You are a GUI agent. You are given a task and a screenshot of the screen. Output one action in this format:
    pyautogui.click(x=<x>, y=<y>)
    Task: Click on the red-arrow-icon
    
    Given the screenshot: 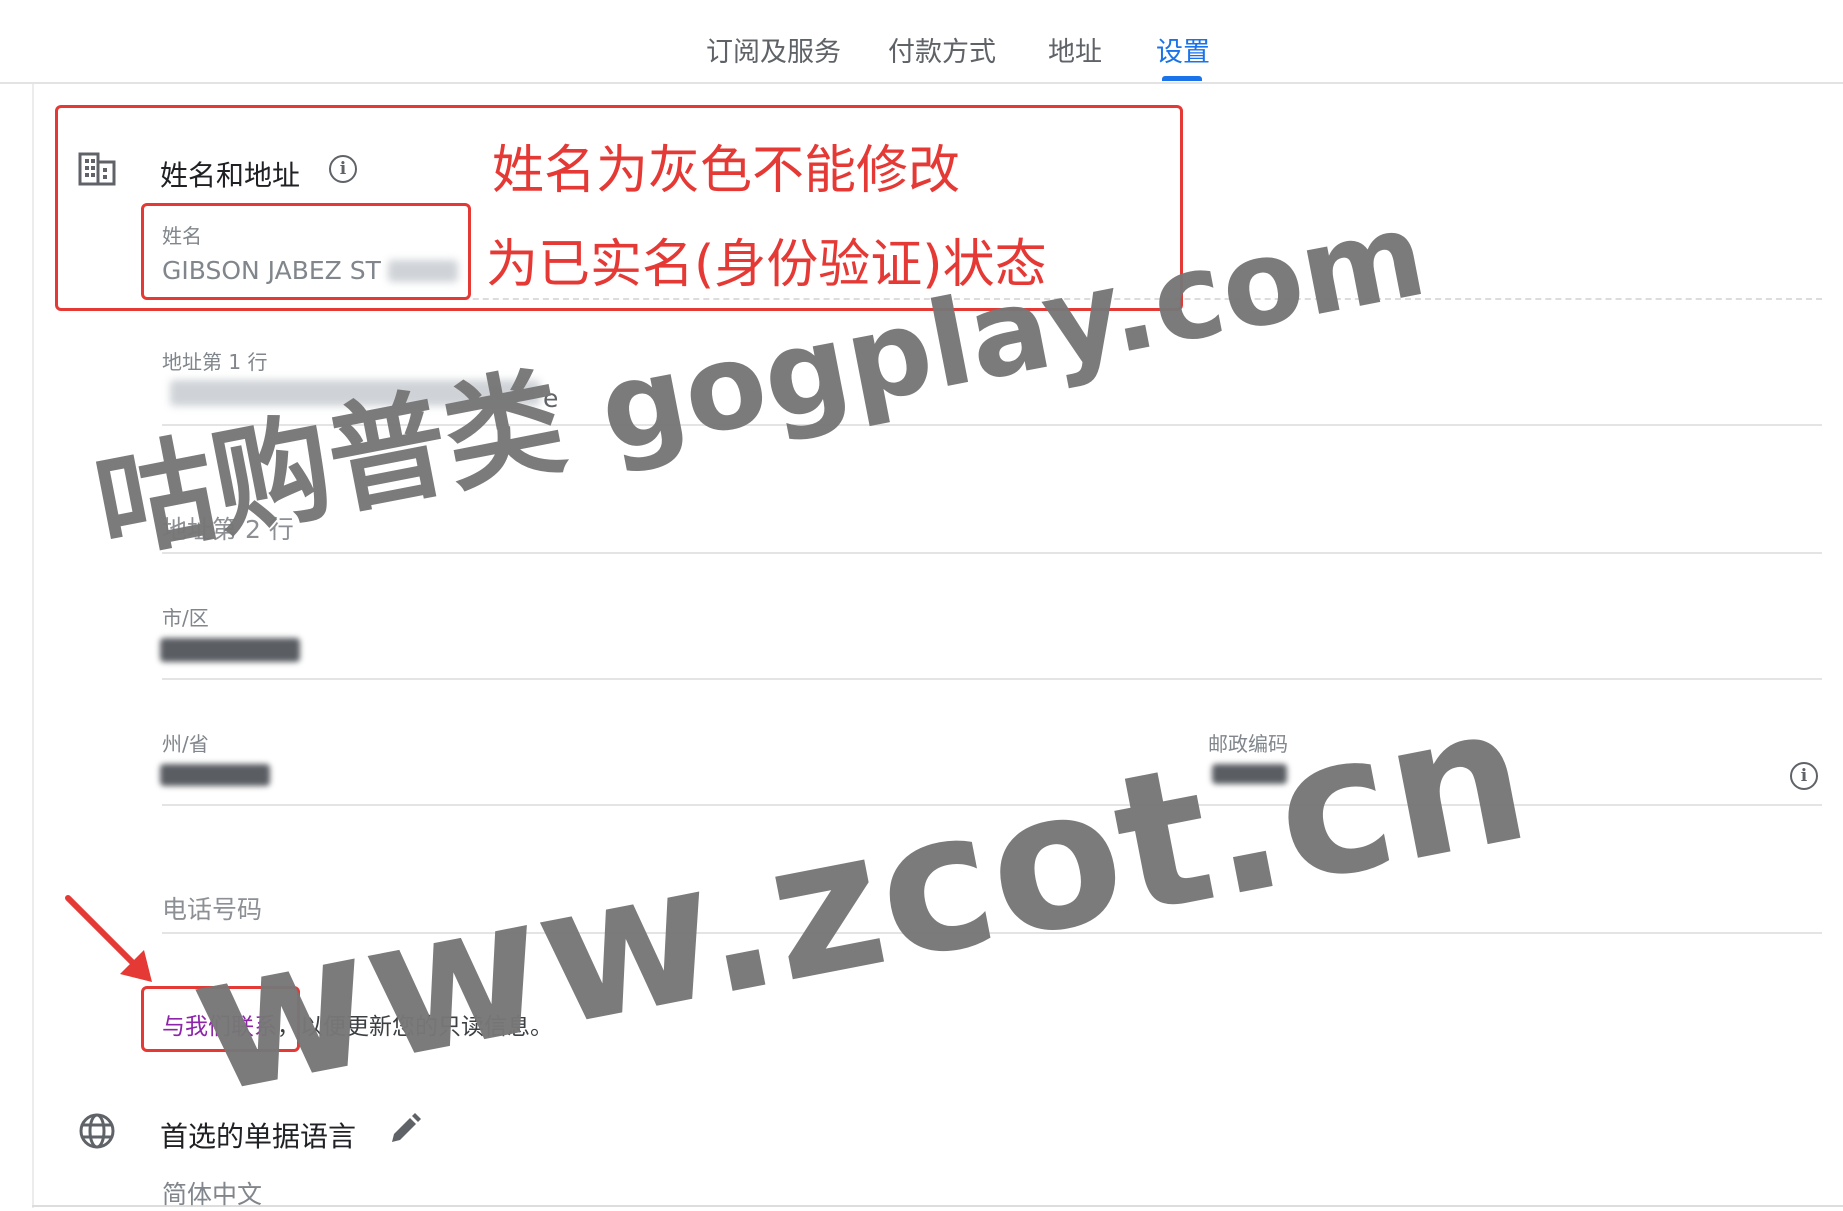 What is the action you would take?
    pyautogui.click(x=108, y=938)
    